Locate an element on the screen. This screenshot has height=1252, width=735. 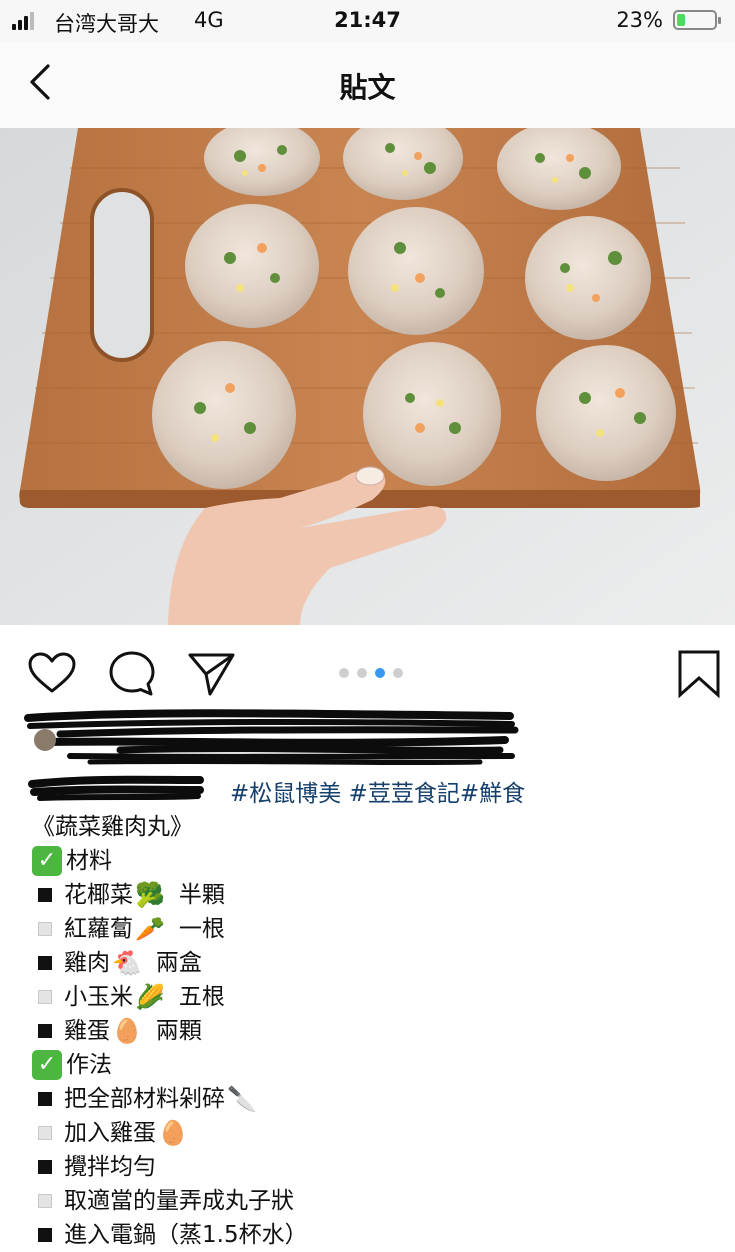
ingredient-emoji: 🌽 is located at coordinates (150, 997).